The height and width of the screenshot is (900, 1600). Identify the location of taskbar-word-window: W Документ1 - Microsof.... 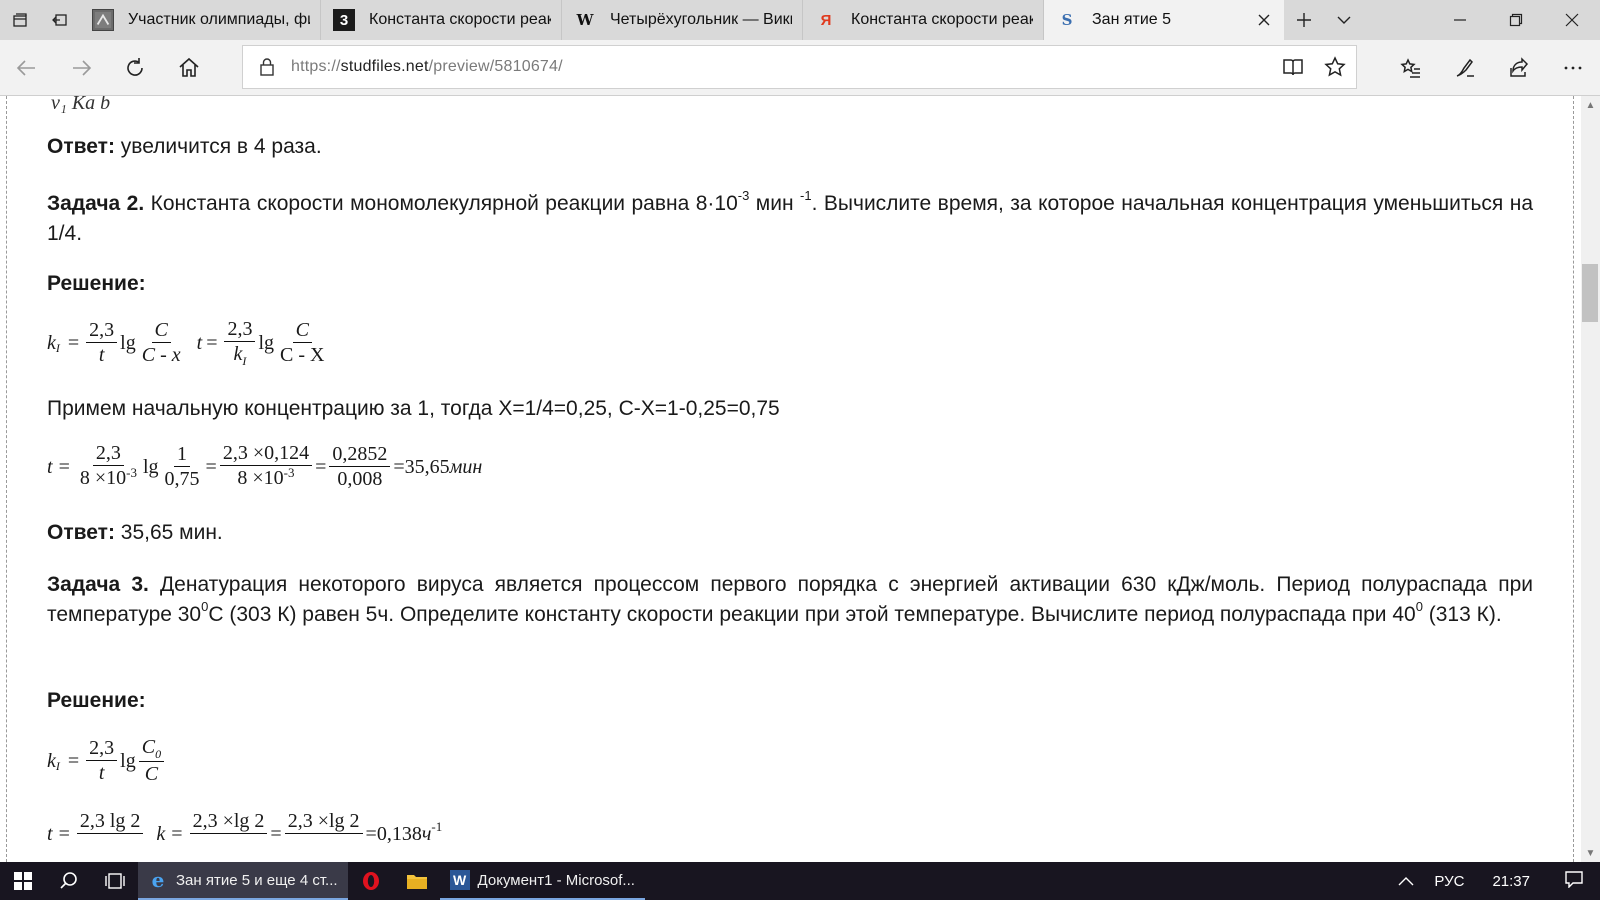
(542, 881).